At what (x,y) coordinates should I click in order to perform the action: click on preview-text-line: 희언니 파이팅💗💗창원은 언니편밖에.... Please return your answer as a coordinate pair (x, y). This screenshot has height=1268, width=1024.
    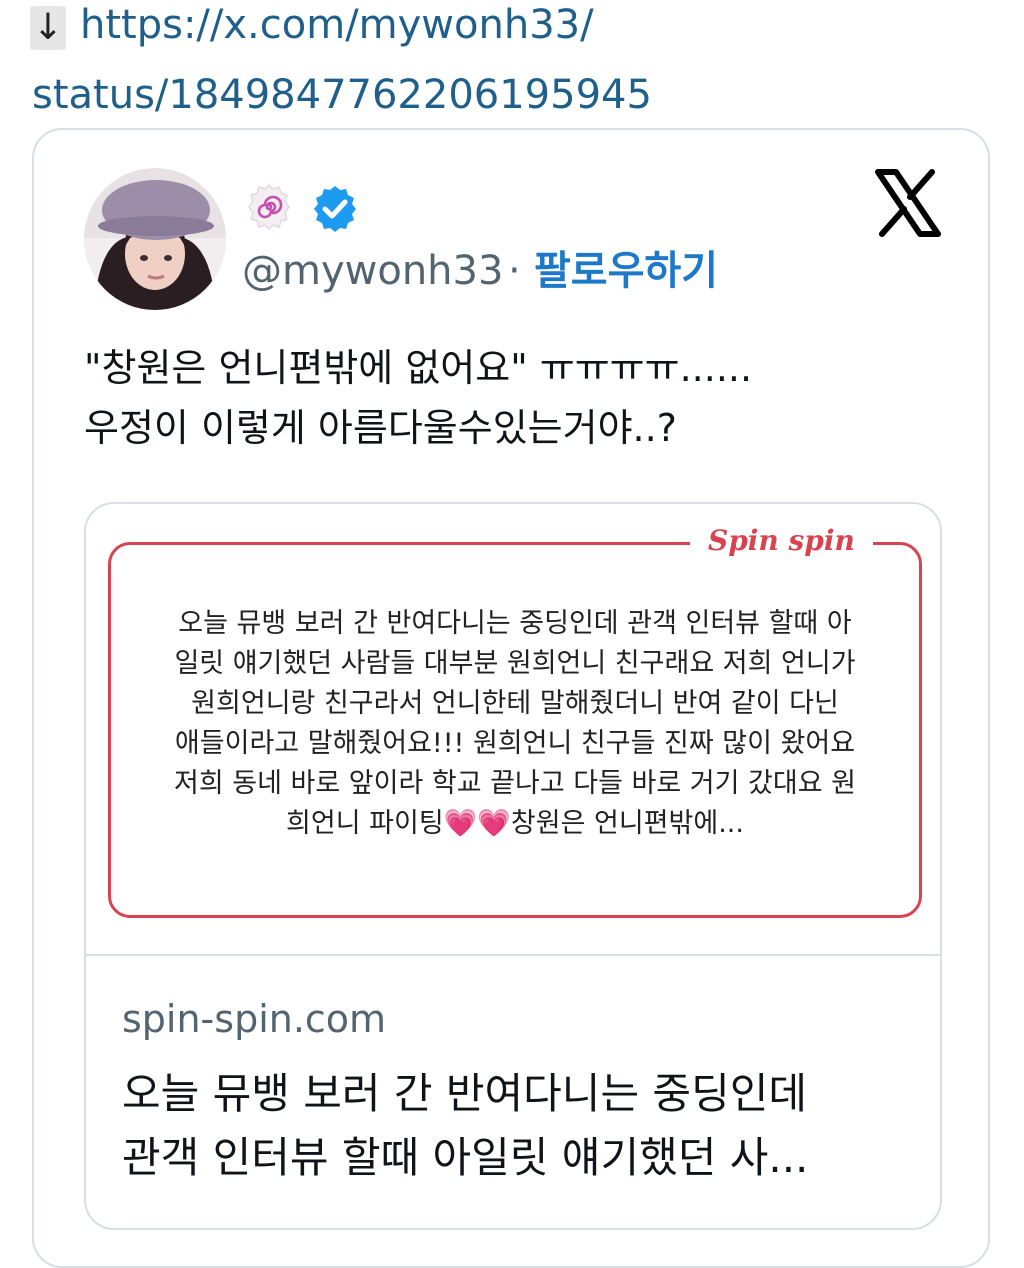
    Looking at the image, I should click on (515, 823).